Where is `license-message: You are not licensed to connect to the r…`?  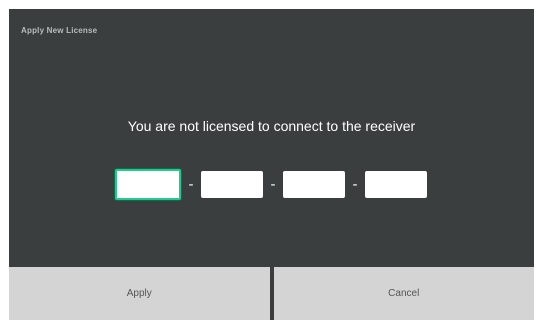
license-message: You are not licensed to connect to the r… is located at coordinates (271, 126).